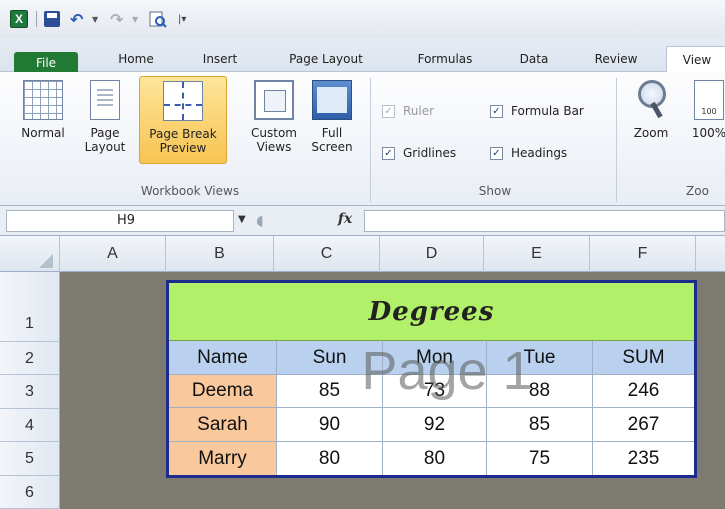 The image size is (725, 509). Describe the element at coordinates (643, 254) in the screenshot. I see `column-header-f: F` at that location.